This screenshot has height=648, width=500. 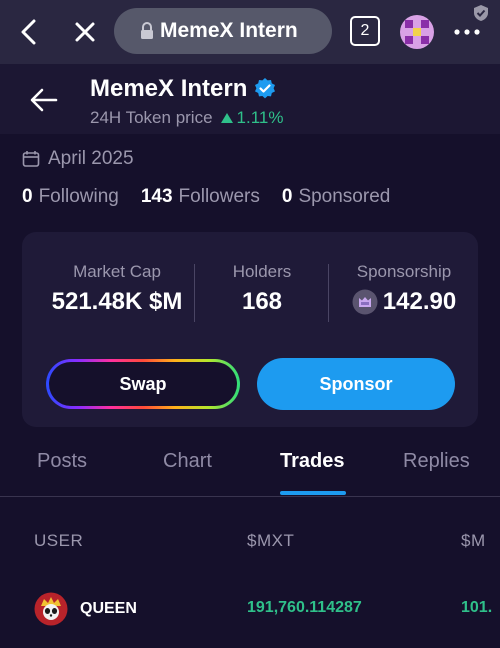 I want to click on page-url-title: MemeX Intern, so click(x=229, y=30).